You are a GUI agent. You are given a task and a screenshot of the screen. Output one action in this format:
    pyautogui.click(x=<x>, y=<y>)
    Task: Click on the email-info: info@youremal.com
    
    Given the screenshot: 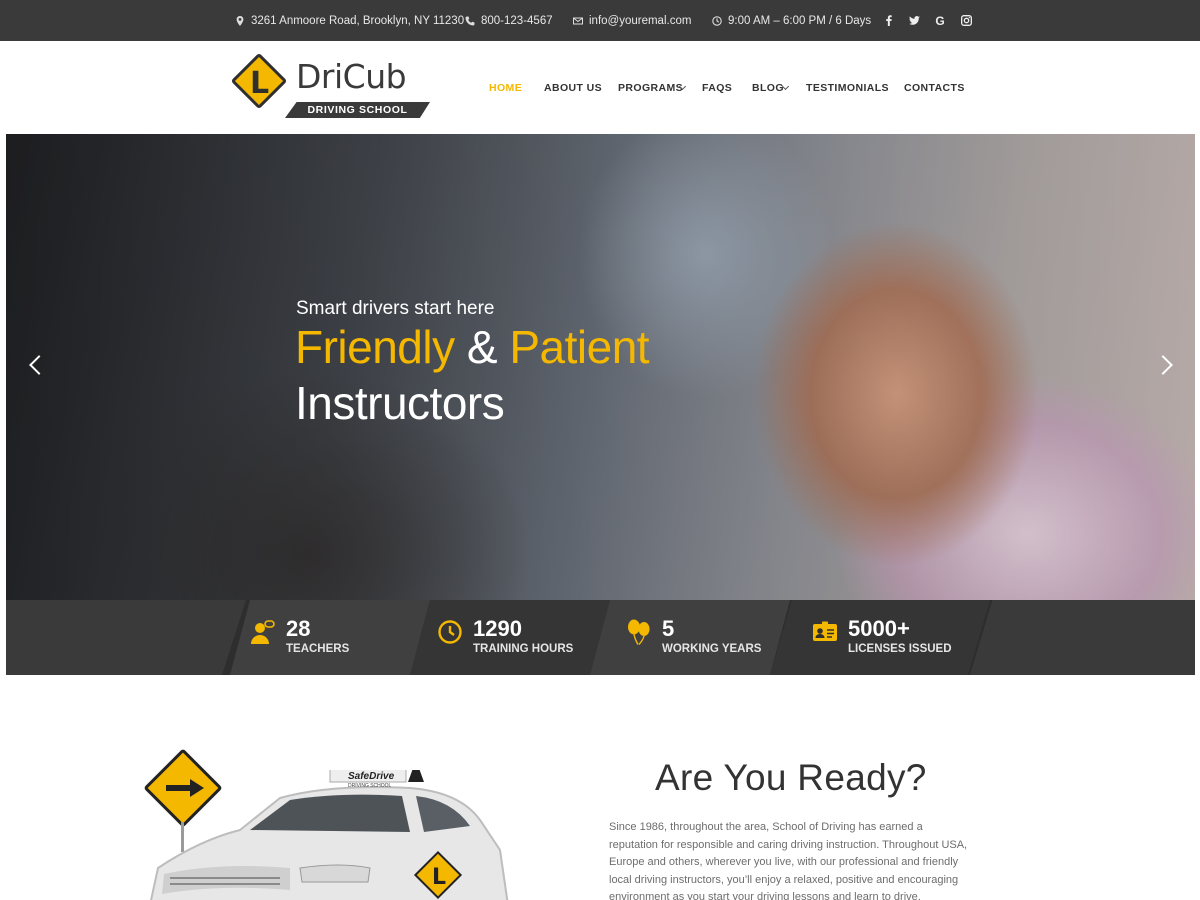 What is the action you would take?
    pyautogui.click(x=632, y=20)
    